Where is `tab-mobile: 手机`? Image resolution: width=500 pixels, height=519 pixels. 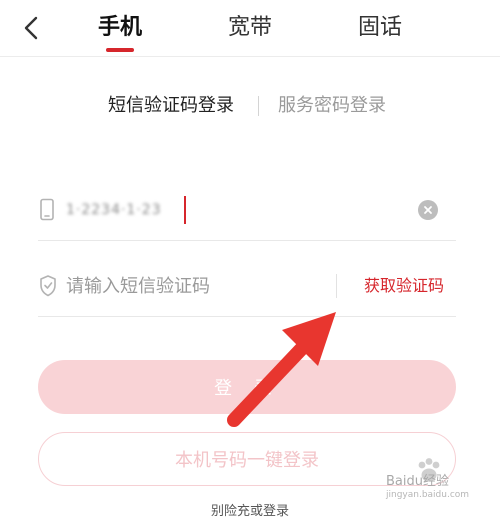
tab-mobile: 手机 is located at coordinates (120, 28).